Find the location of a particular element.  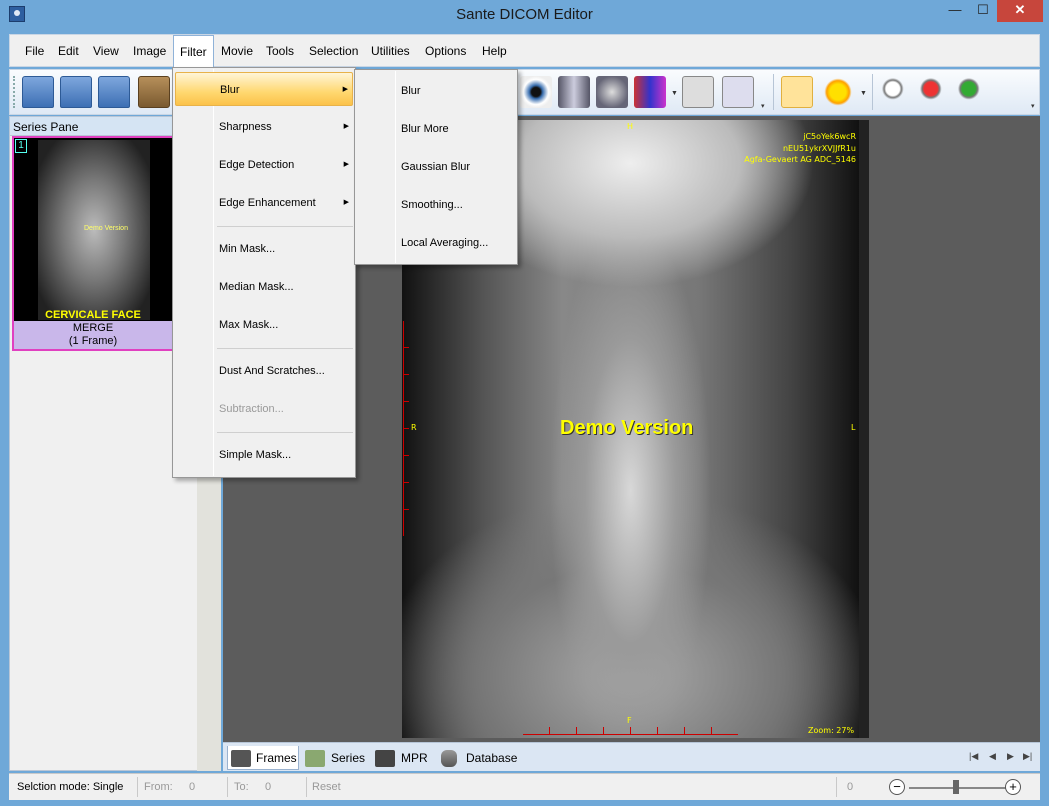

database-icon is located at coordinates (449, 758).